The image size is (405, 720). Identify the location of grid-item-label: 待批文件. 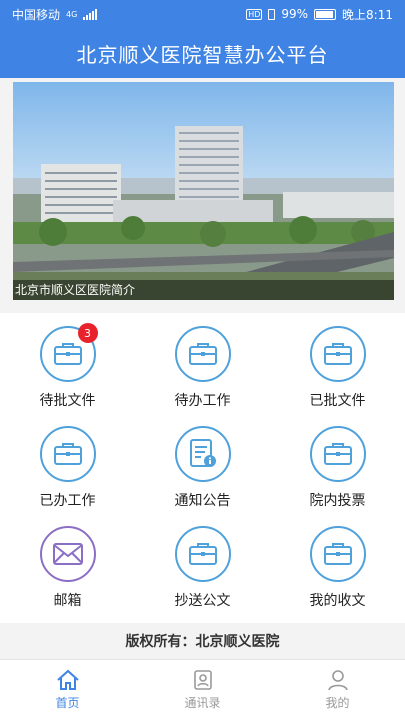
(67, 401).